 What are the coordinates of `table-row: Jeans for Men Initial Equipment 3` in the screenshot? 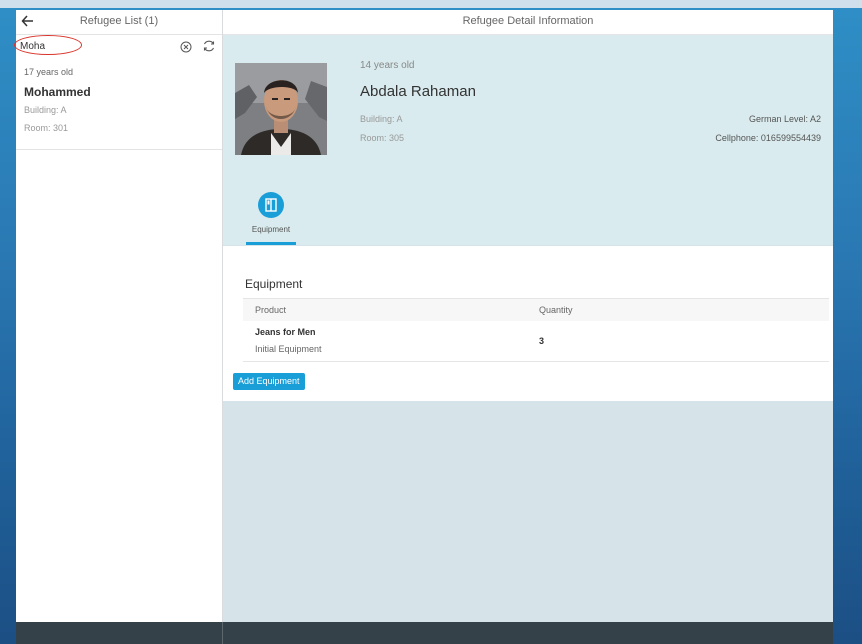 It's located at (536, 341).